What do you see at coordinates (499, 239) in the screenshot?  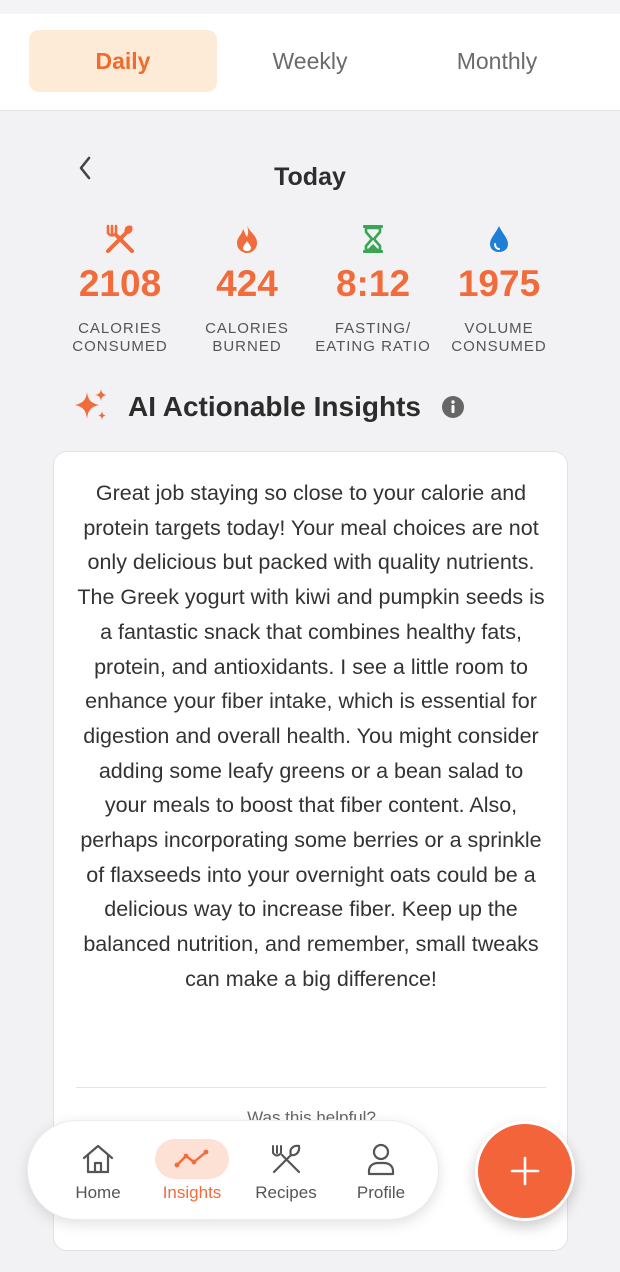 I see `water-drop-icon` at bounding box center [499, 239].